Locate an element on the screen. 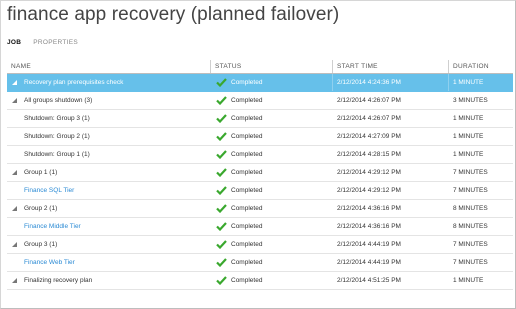  tab-bar: JOB PROPERTIES is located at coordinates (48, 44).